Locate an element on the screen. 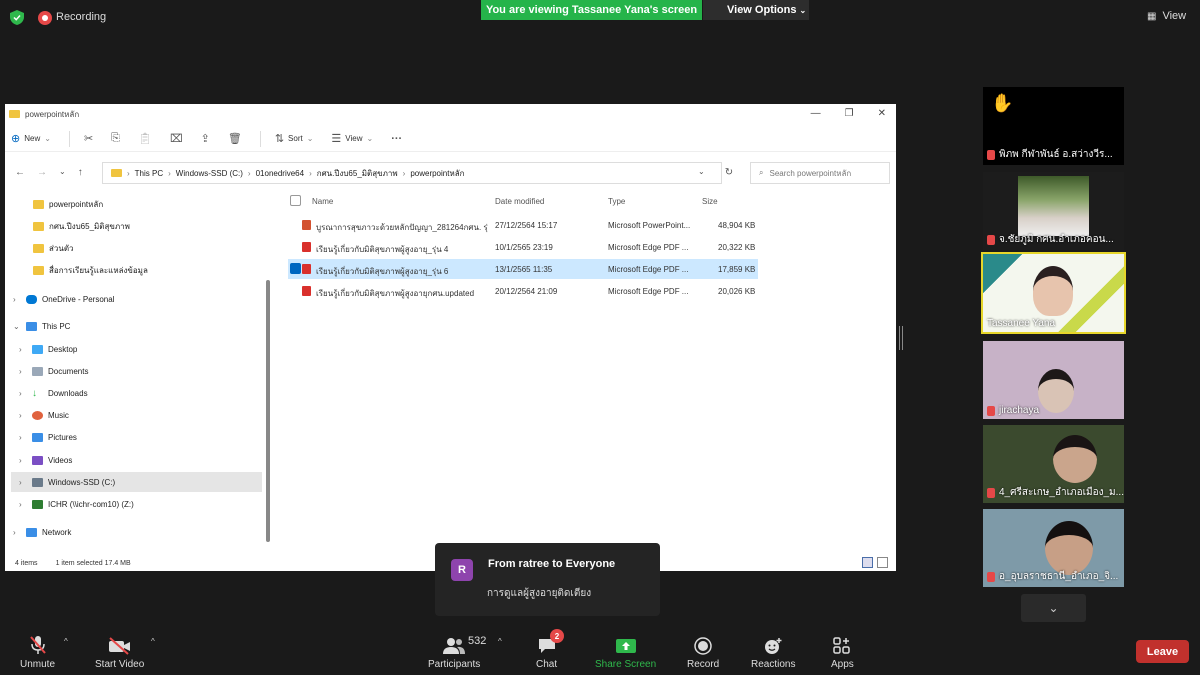  sidebar-item-label: powerpointหลัก is located at coordinates (76, 204).